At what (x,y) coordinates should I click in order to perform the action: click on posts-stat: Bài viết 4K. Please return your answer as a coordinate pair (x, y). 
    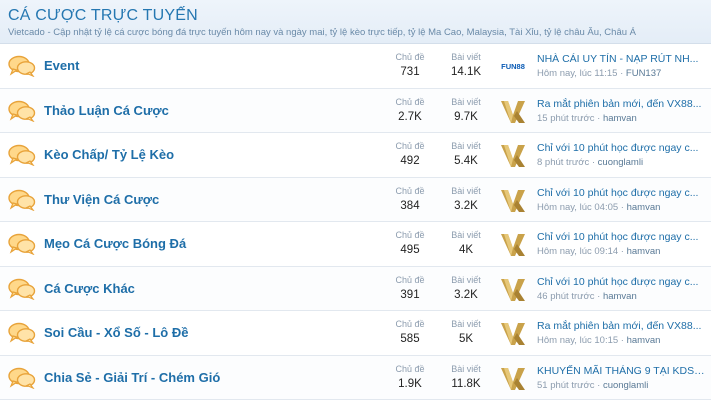
    Looking at the image, I should click on (466, 243).